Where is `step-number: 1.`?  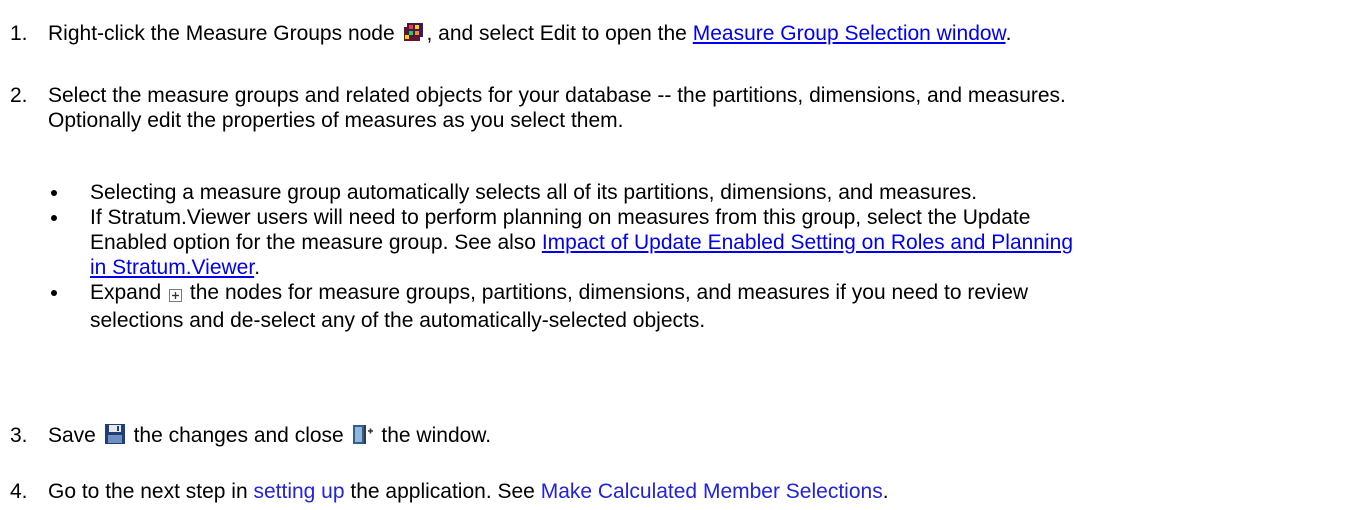
step-number: 1. is located at coordinates (19, 33).